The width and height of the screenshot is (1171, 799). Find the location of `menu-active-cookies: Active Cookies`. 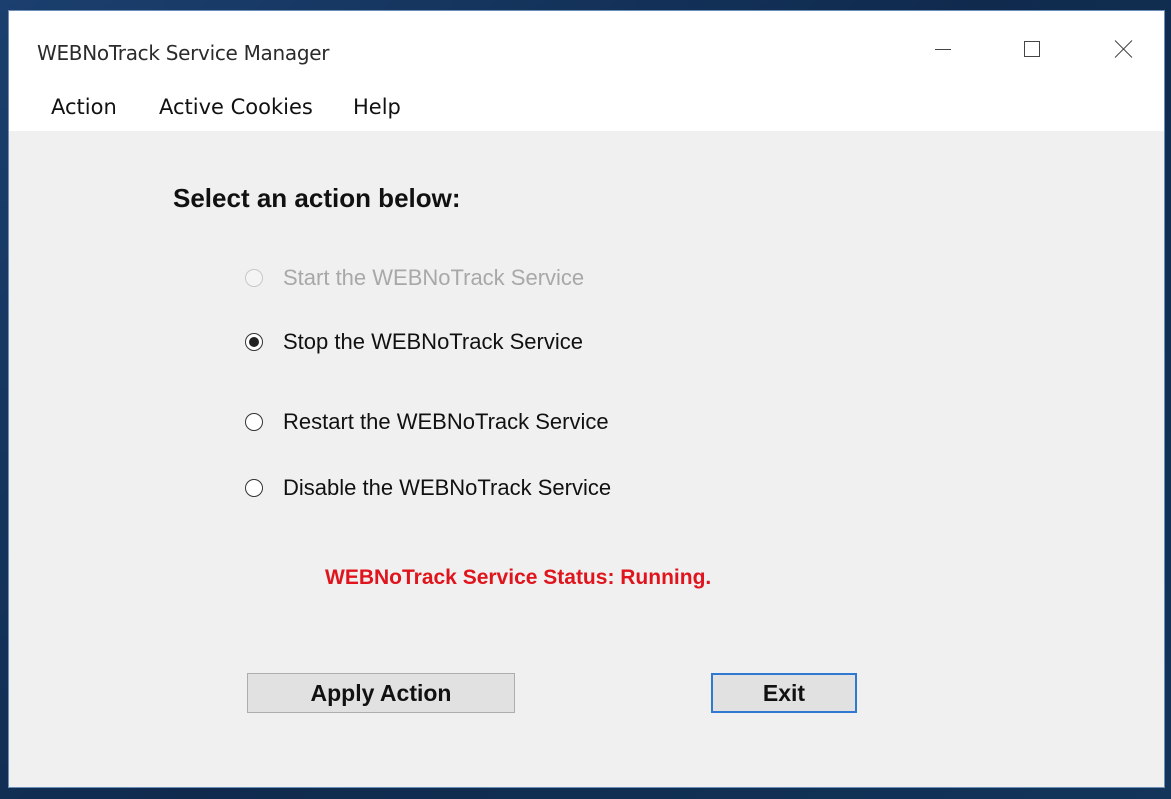

menu-active-cookies: Active Cookies is located at coordinates (236, 107).